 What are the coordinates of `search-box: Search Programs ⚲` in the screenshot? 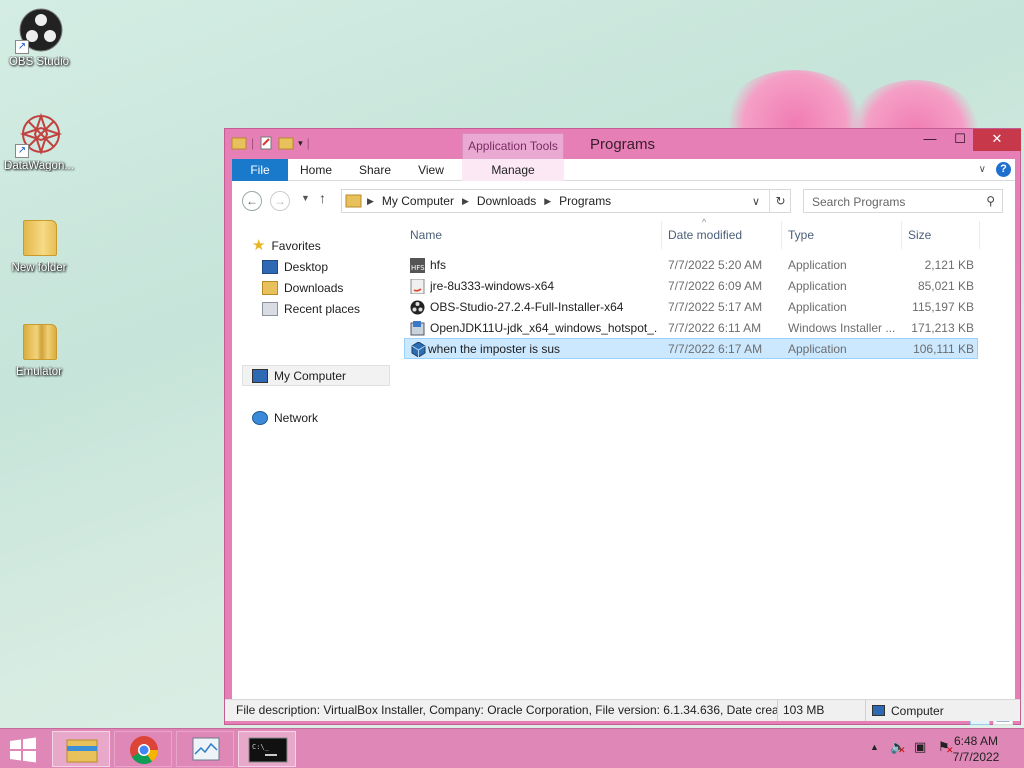 It's located at (903, 201).